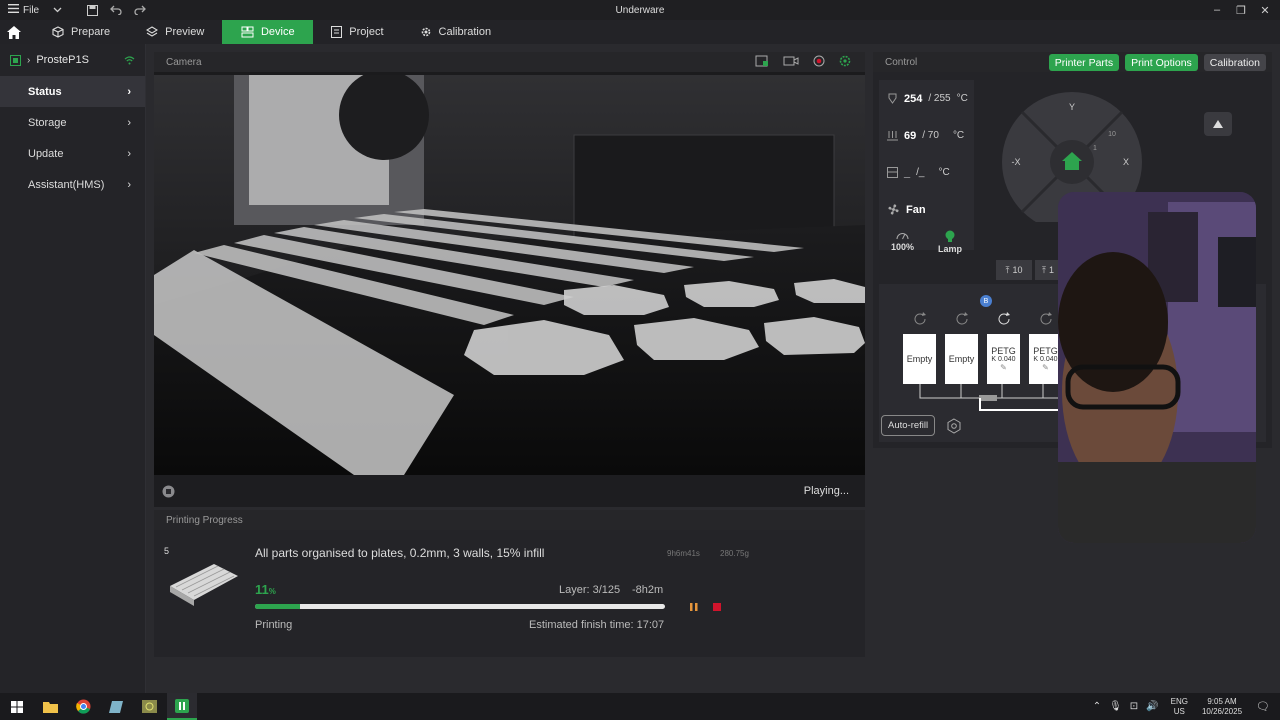 This screenshot has width=1280, height=720. Describe the element at coordinates (1007, 269) in the screenshot. I see `arrow-up-icon: ⤒` at that location.